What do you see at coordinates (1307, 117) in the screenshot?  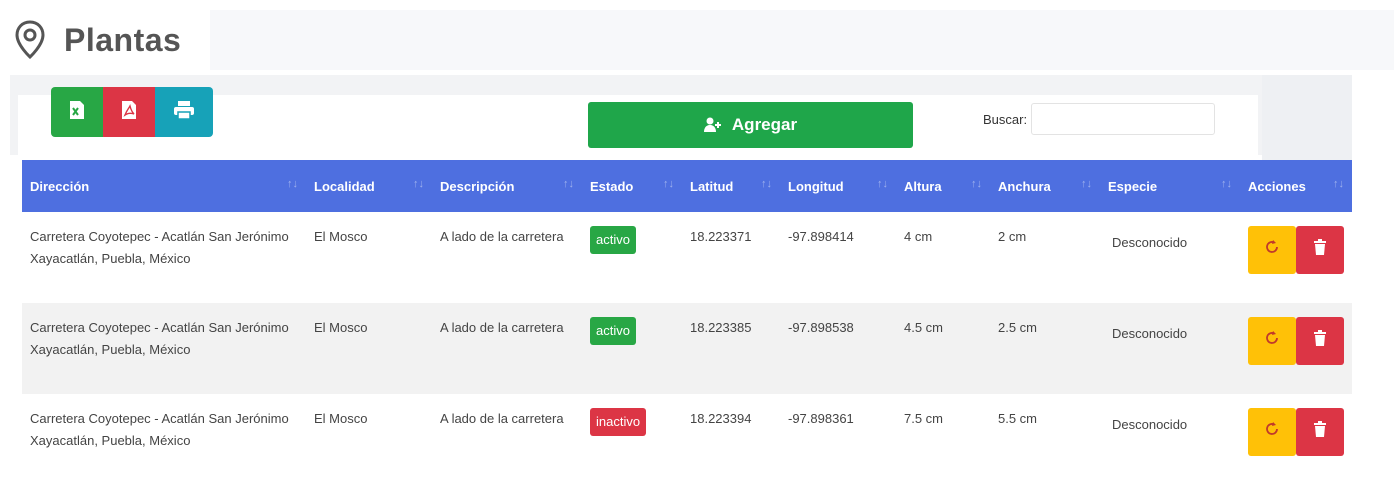 I see `toolbar-right-shade` at bounding box center [1307, 117].